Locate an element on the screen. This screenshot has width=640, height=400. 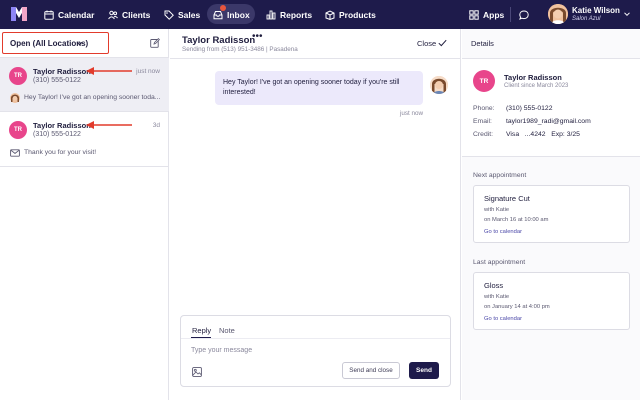
conversation-time: 3d is located at coordinates (156, 125).